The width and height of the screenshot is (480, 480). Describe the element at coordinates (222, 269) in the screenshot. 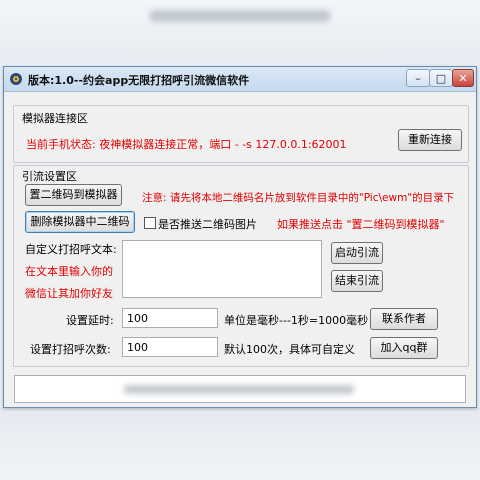

I see `greeting-textarea` at that location.